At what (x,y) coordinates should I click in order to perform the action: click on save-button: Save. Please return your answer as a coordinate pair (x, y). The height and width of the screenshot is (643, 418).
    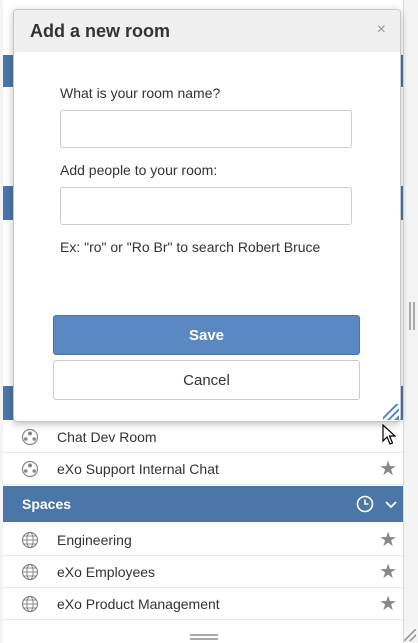
    Looking at the image, I should click on (206, 335).